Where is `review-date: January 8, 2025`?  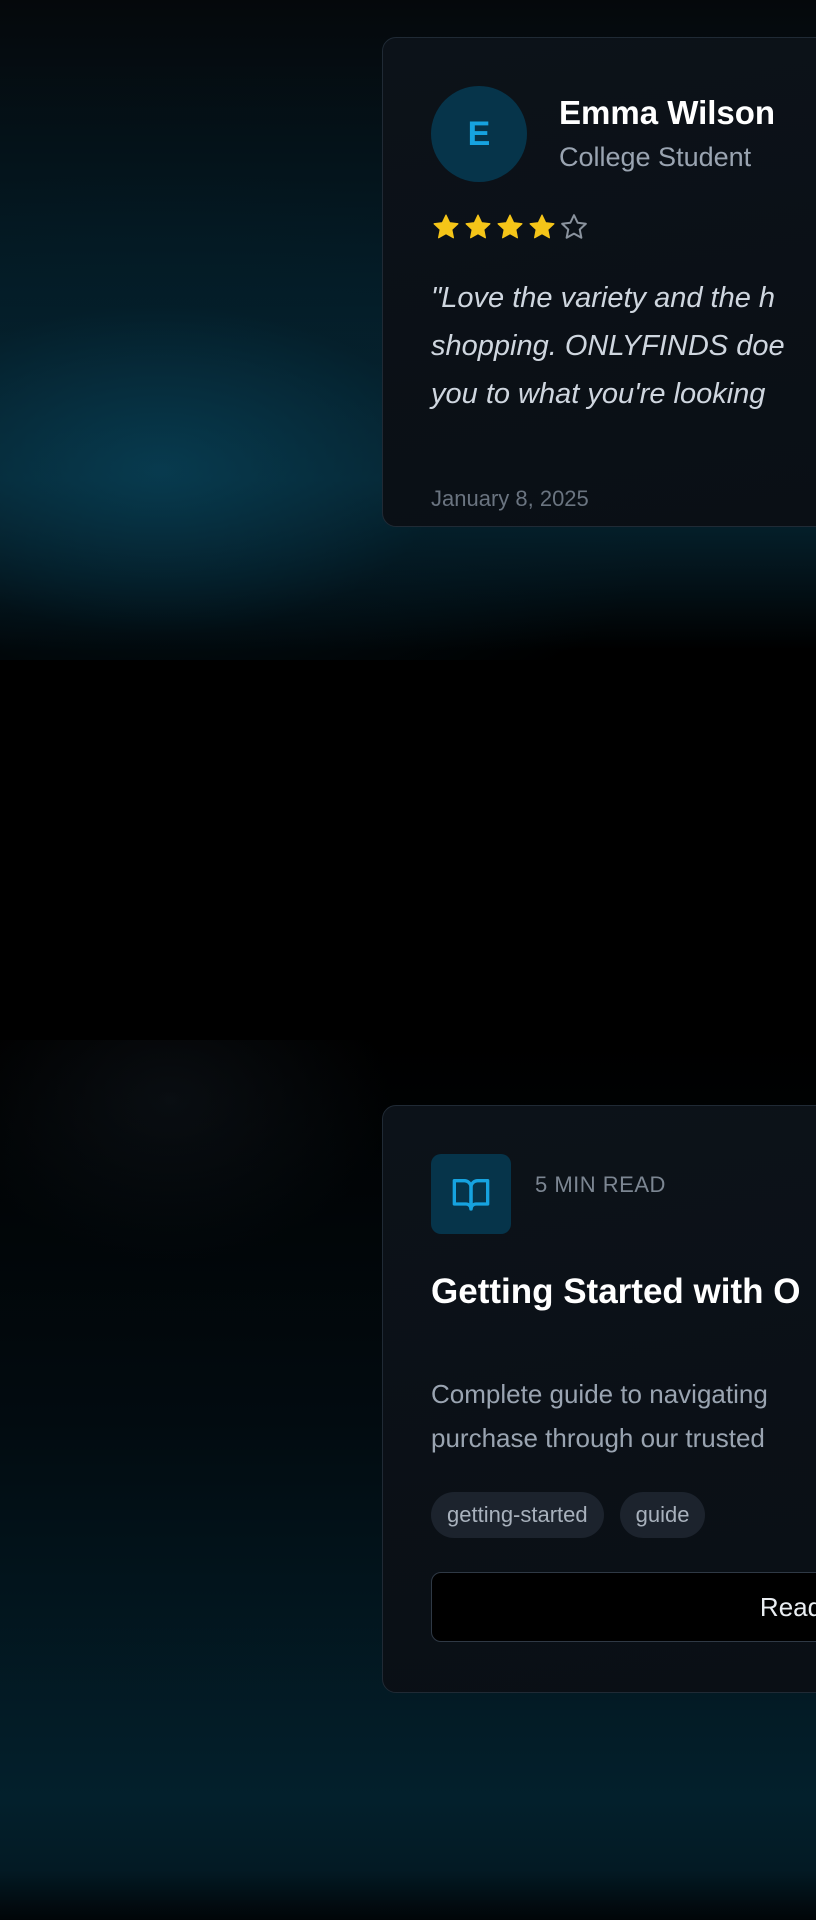 review-date: January 8, 2025 is located at coordinates (510, 498).